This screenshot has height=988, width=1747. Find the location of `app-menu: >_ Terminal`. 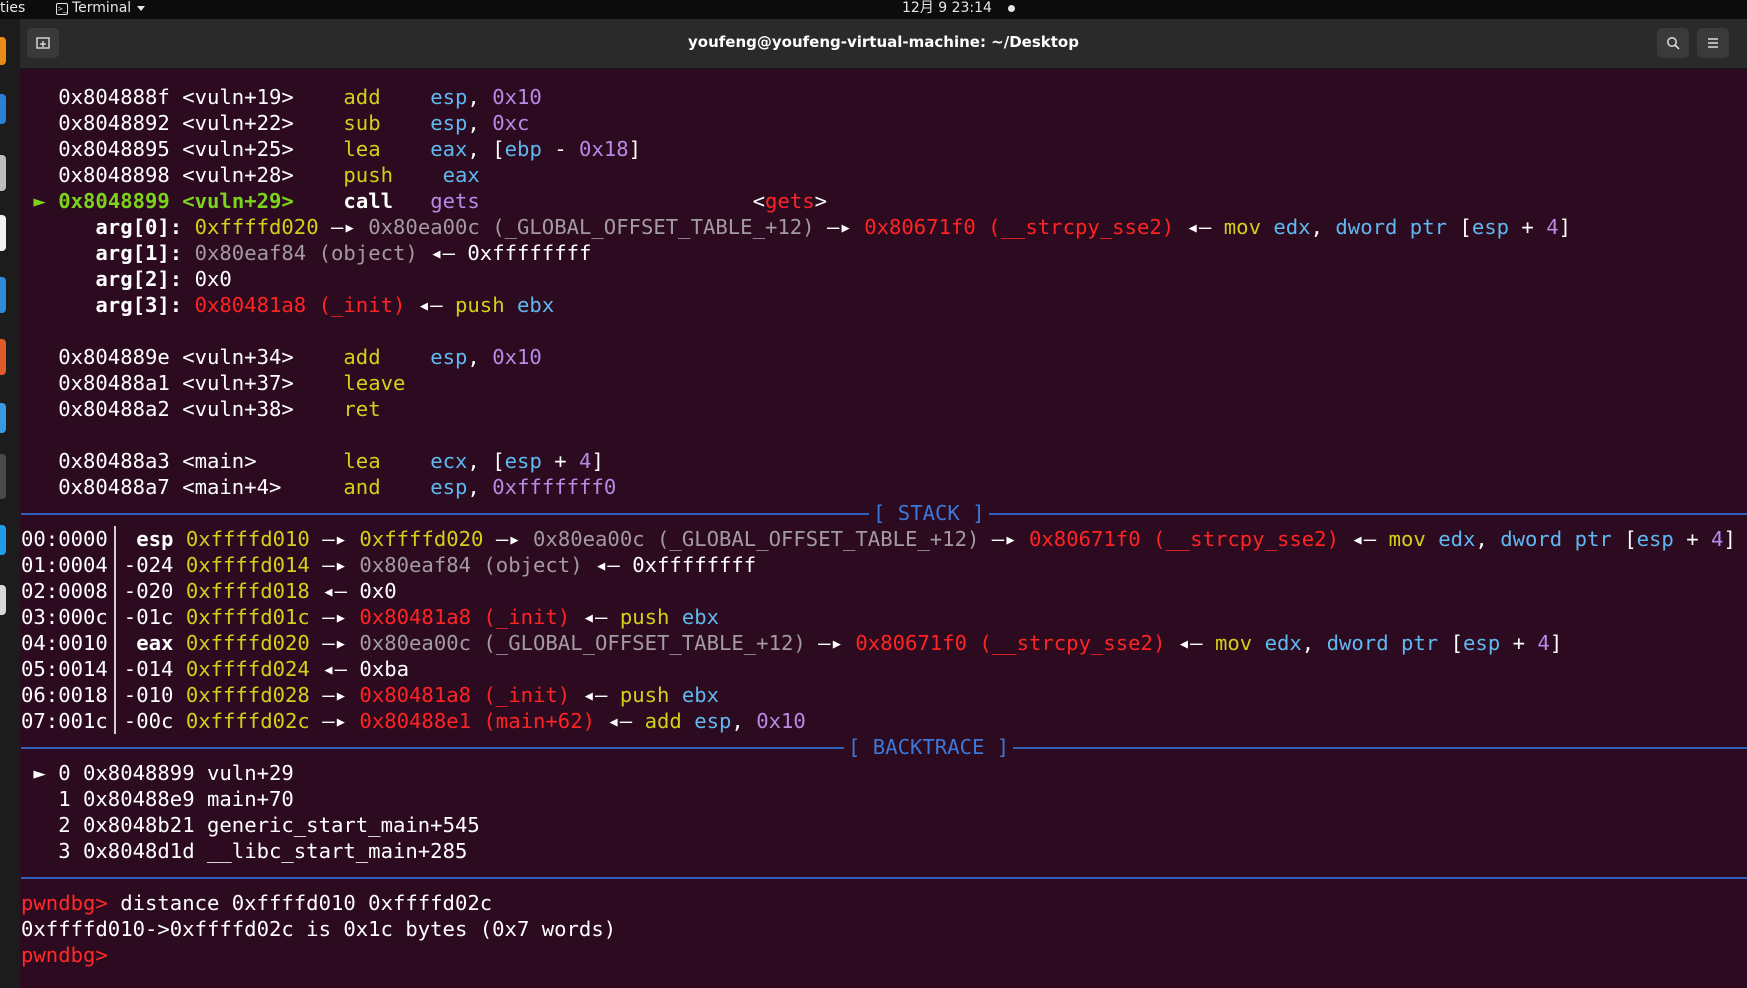

app-menu: >_ Terminal is located at coordinates (101, 8).